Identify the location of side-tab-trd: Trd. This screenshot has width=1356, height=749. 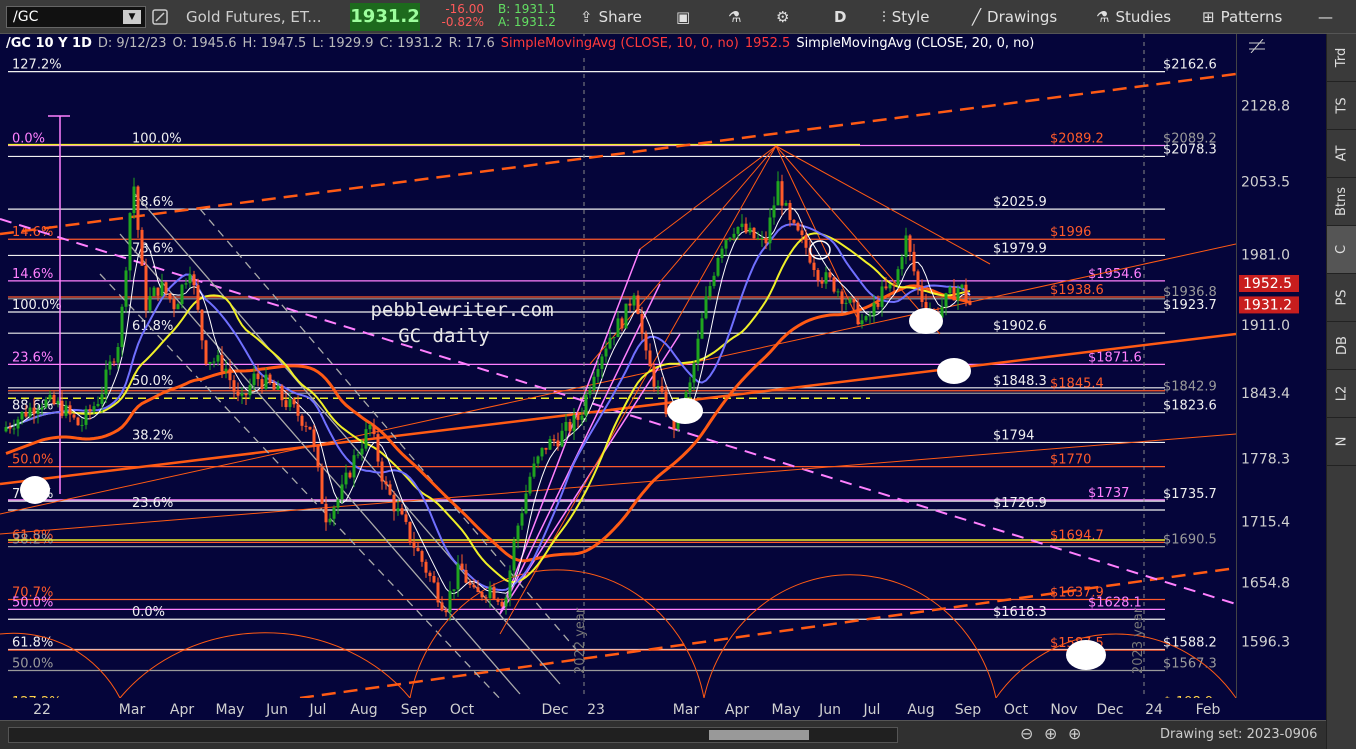
(1341, 58).